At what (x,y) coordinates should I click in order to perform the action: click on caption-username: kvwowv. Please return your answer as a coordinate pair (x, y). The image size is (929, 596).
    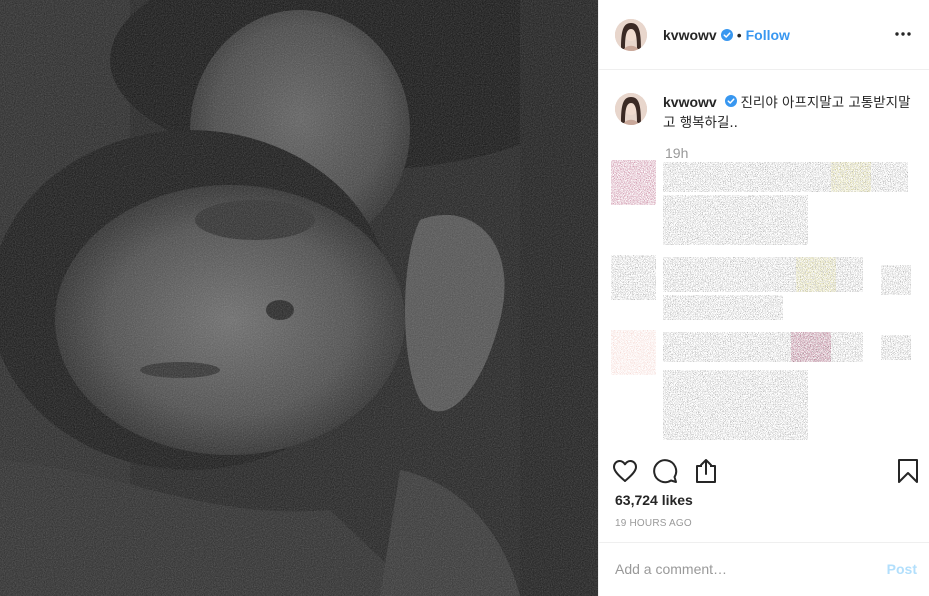
    Looking at the image, I should click on (690, 102).